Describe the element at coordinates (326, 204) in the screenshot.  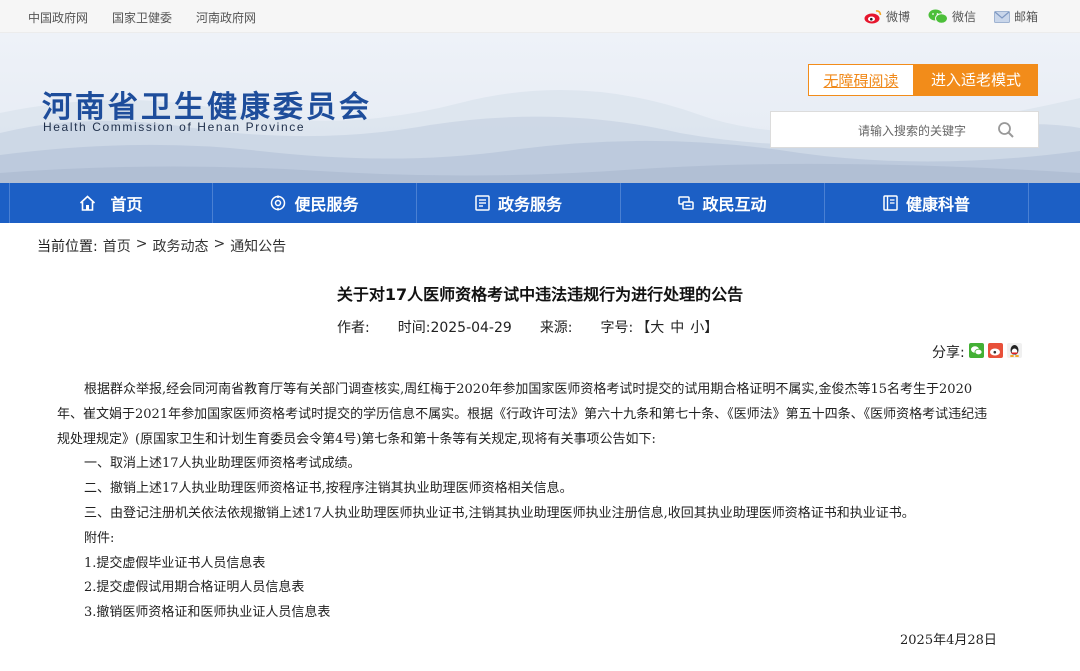
I see `nav-label-services: 便民服务` at that location.